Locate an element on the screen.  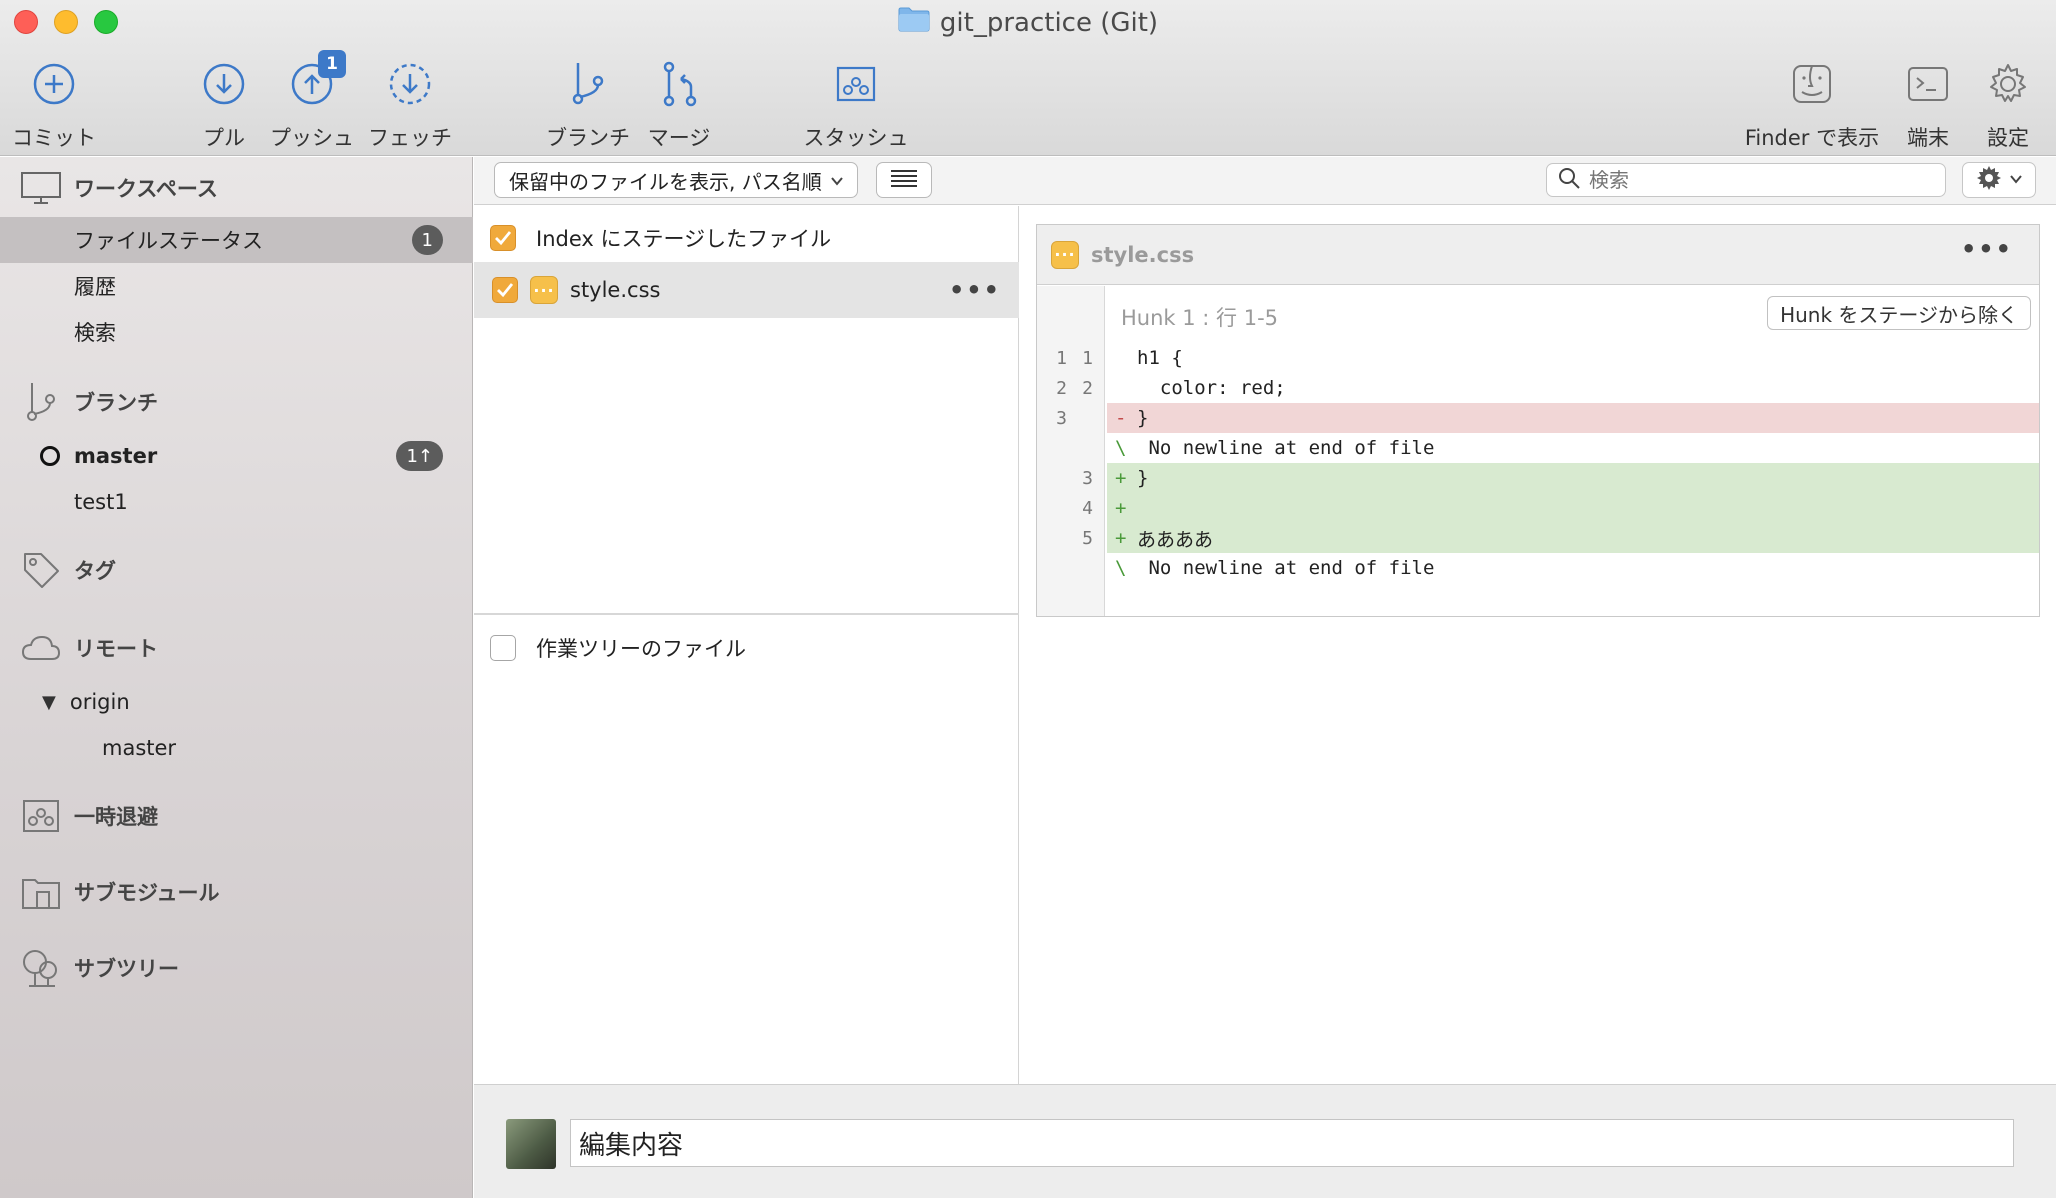
sidebar-section-label: ワークスペース is located at coordinates (146, 189).